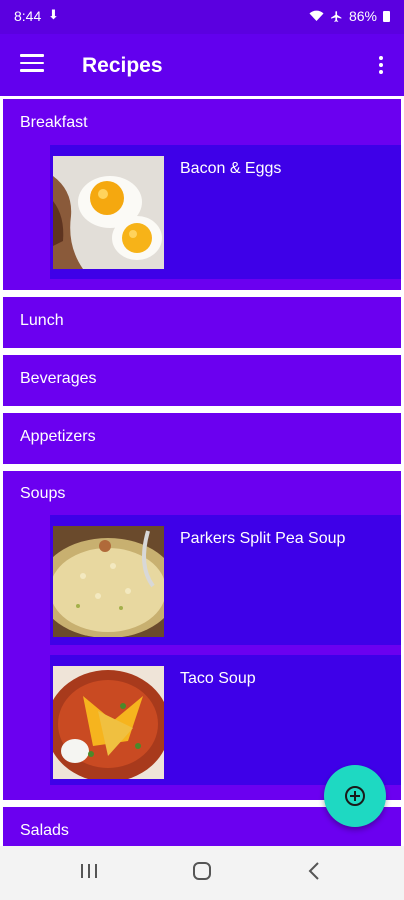 The height and width of the screenshot is (900, 404). Describe the element at coordinates (316, 15) in the screenshot. I see `wifi-icon` at that location.